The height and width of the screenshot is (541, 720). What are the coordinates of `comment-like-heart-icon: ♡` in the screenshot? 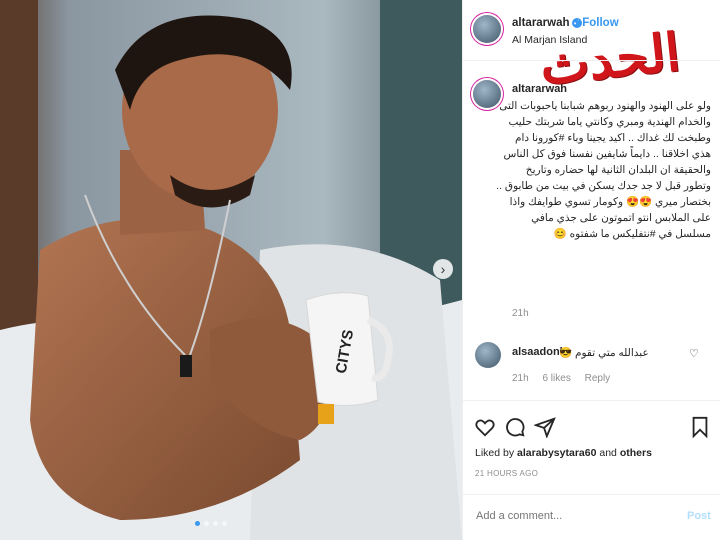 It's located at (694, 353).